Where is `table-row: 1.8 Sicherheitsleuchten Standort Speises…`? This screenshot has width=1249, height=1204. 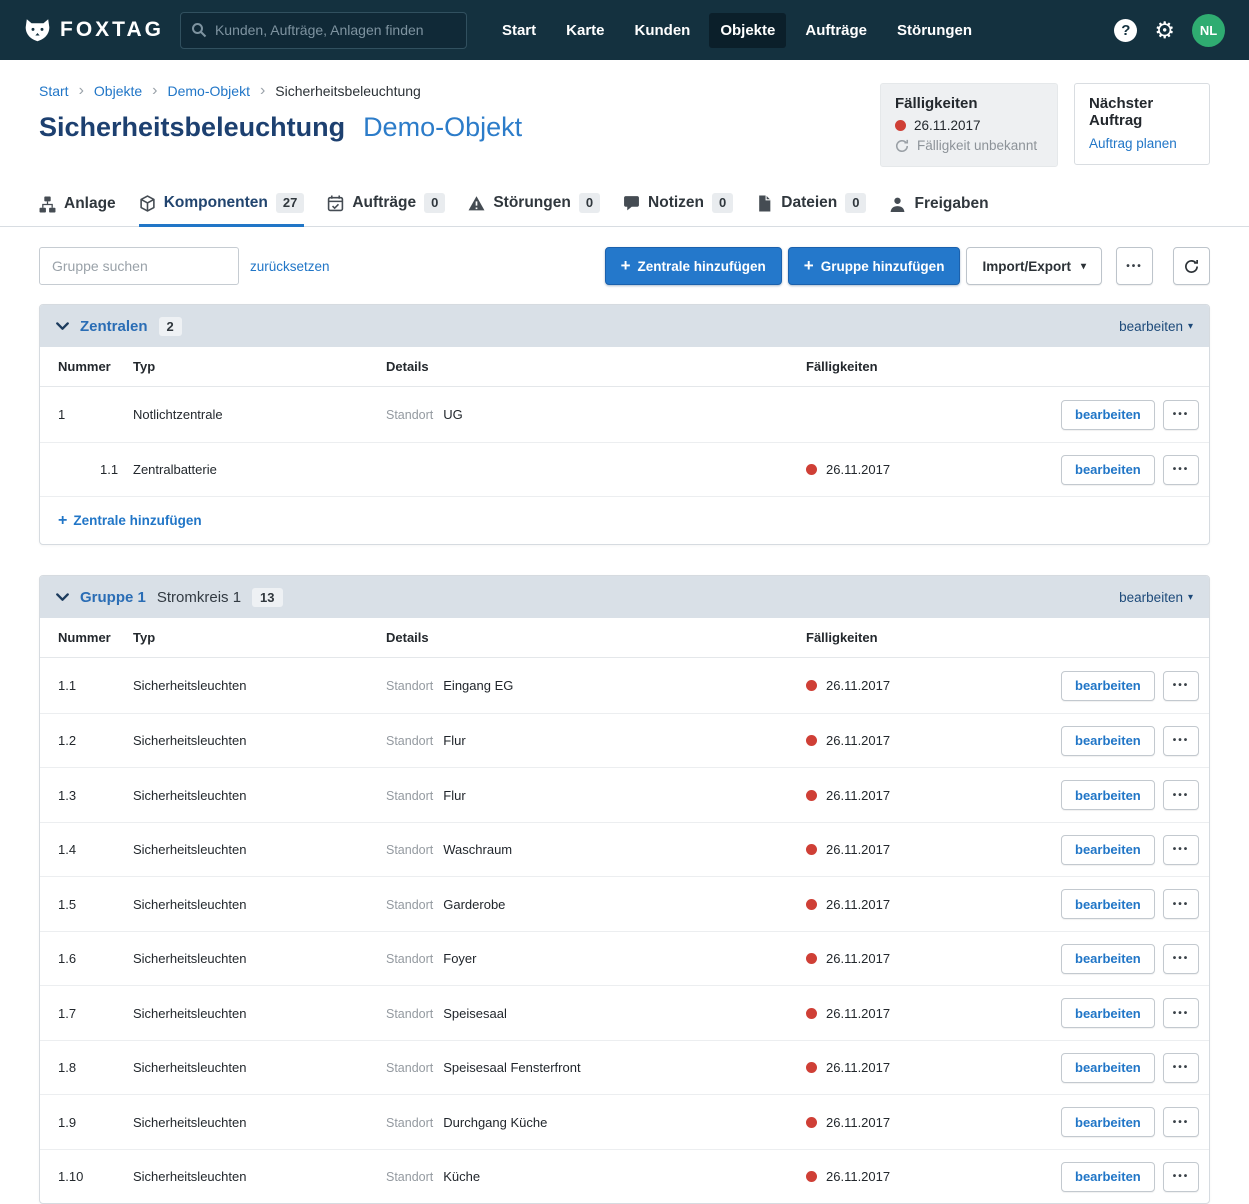 table-row: 1.8 Sicherheitsleuchten Standort Speises… is located at coordinates (624, 1067).